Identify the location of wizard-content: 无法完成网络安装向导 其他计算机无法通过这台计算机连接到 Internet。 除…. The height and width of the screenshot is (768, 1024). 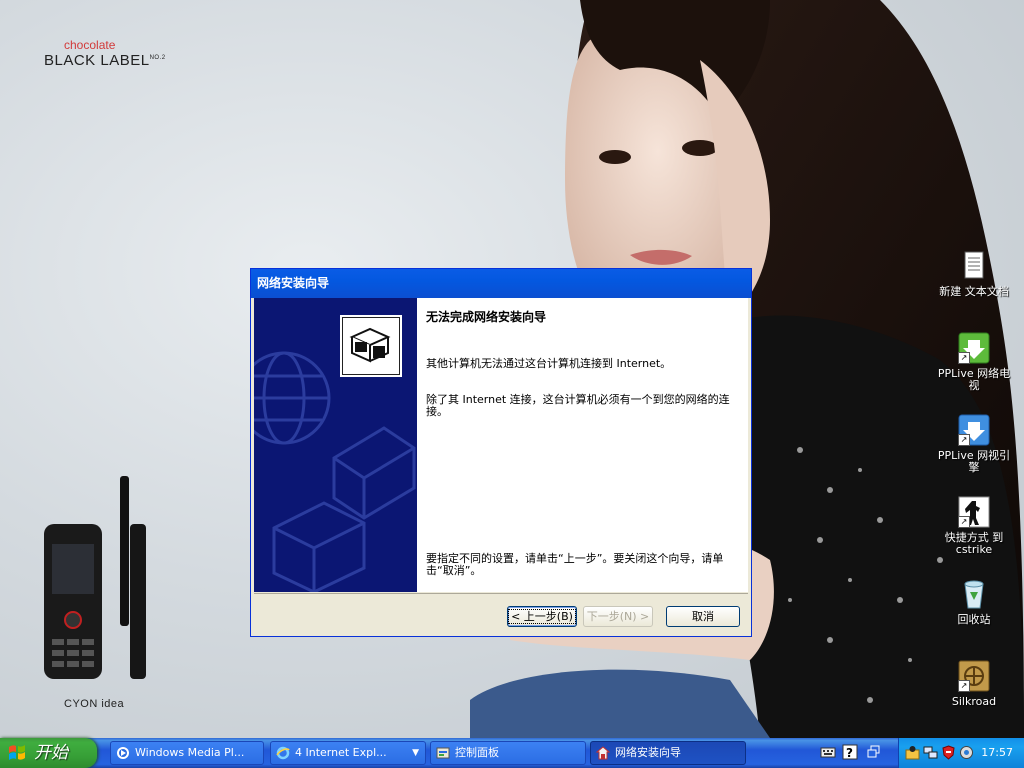
(583, 445).